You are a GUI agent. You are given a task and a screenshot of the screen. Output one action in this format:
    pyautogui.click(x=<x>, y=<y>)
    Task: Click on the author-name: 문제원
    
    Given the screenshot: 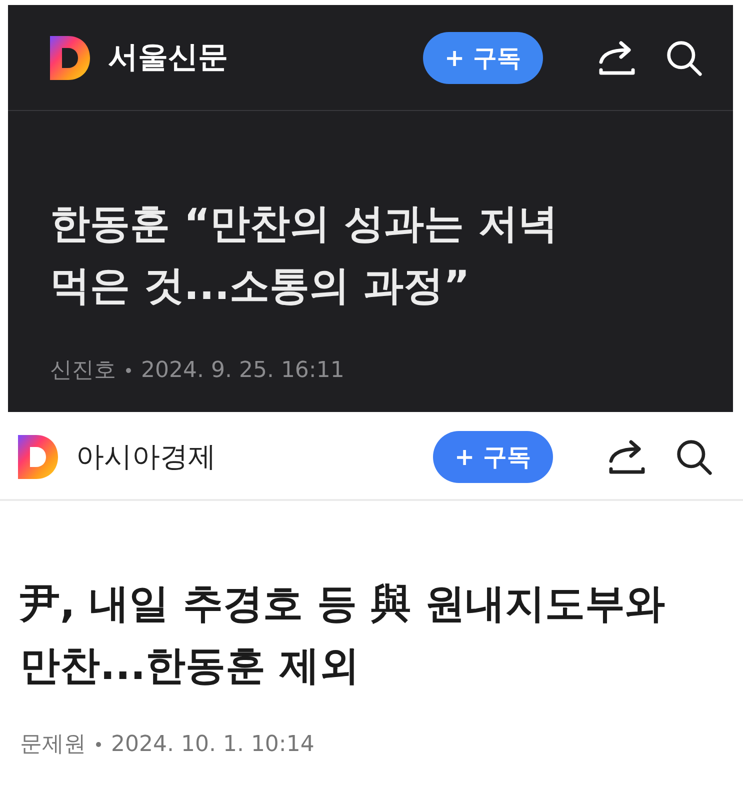 What is the action you would take?
    pyautogui.click(x=53, y=745)
    